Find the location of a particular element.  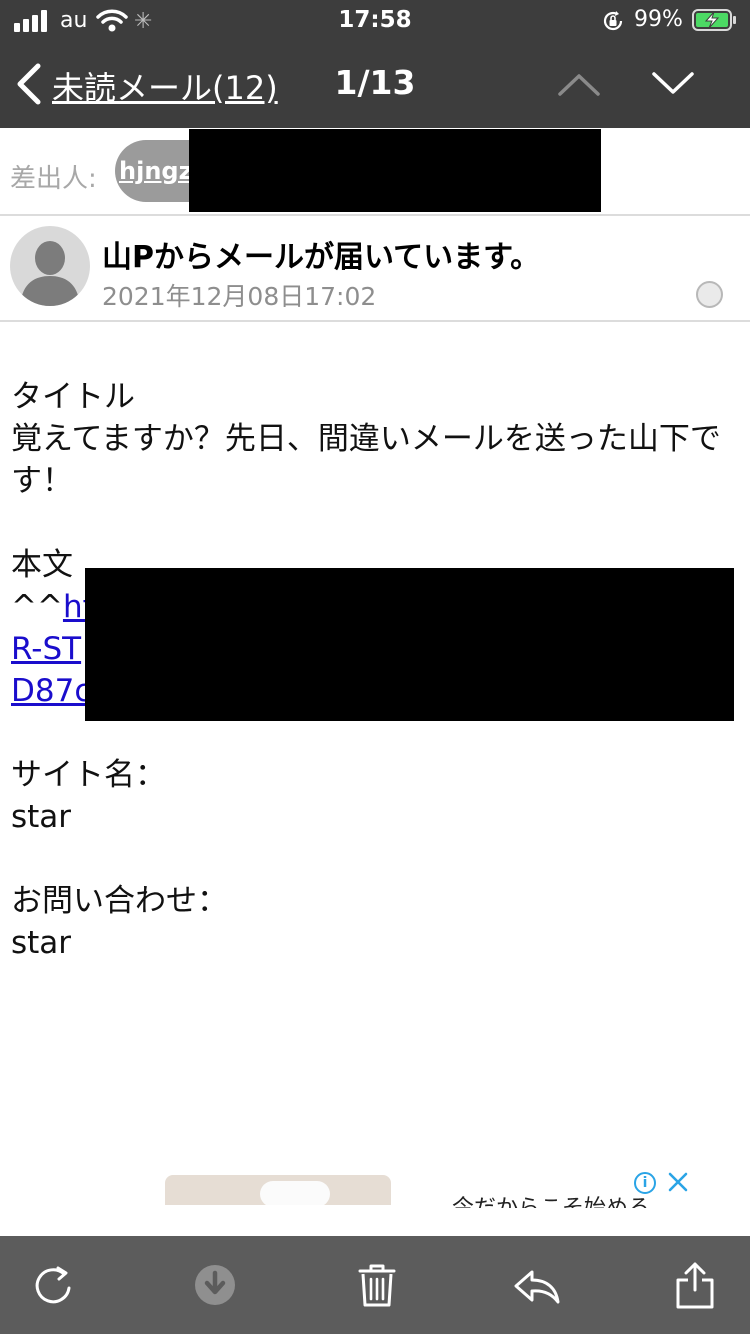

refresh-icon is located at coordinates (53, 1285).